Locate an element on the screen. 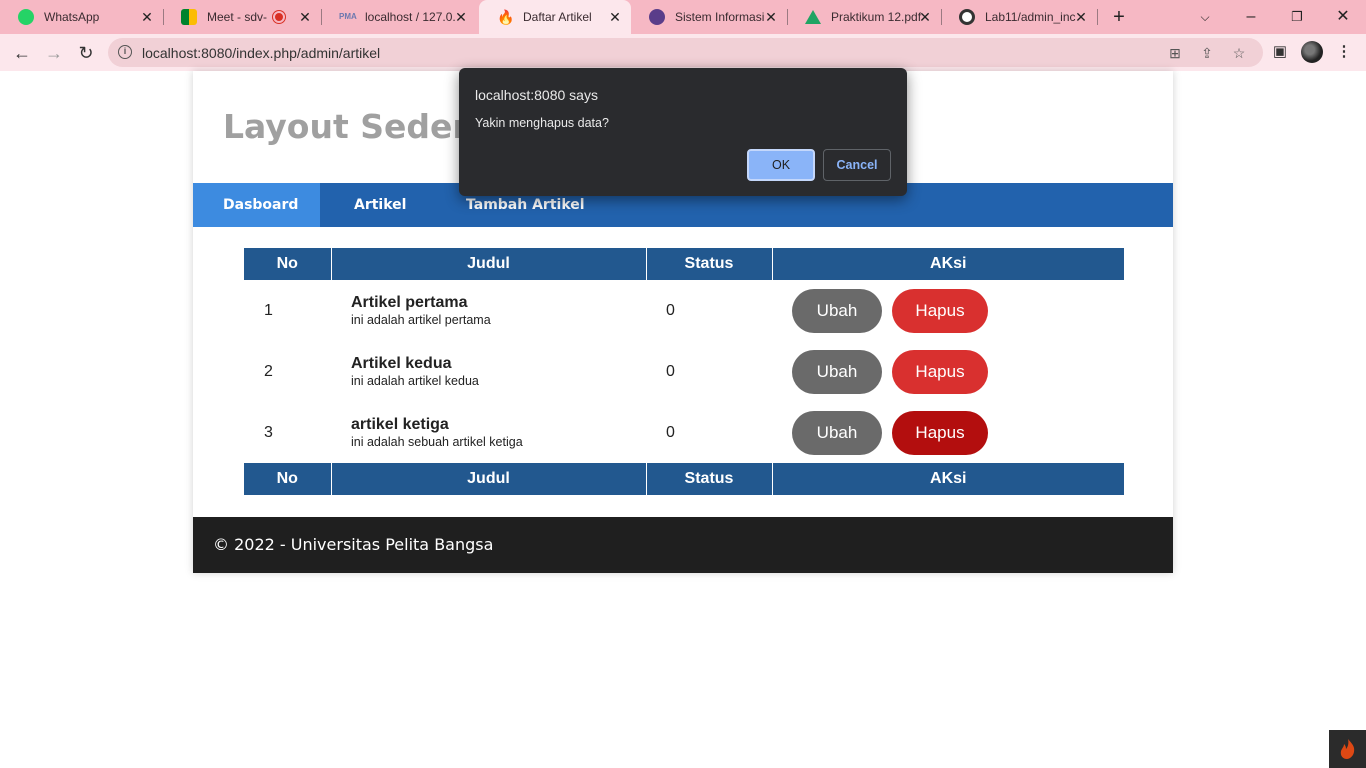 The width and height of the screenshot is (1366, 768). codeigniter-icon: 🔥 is located at coordinates (506, 17).